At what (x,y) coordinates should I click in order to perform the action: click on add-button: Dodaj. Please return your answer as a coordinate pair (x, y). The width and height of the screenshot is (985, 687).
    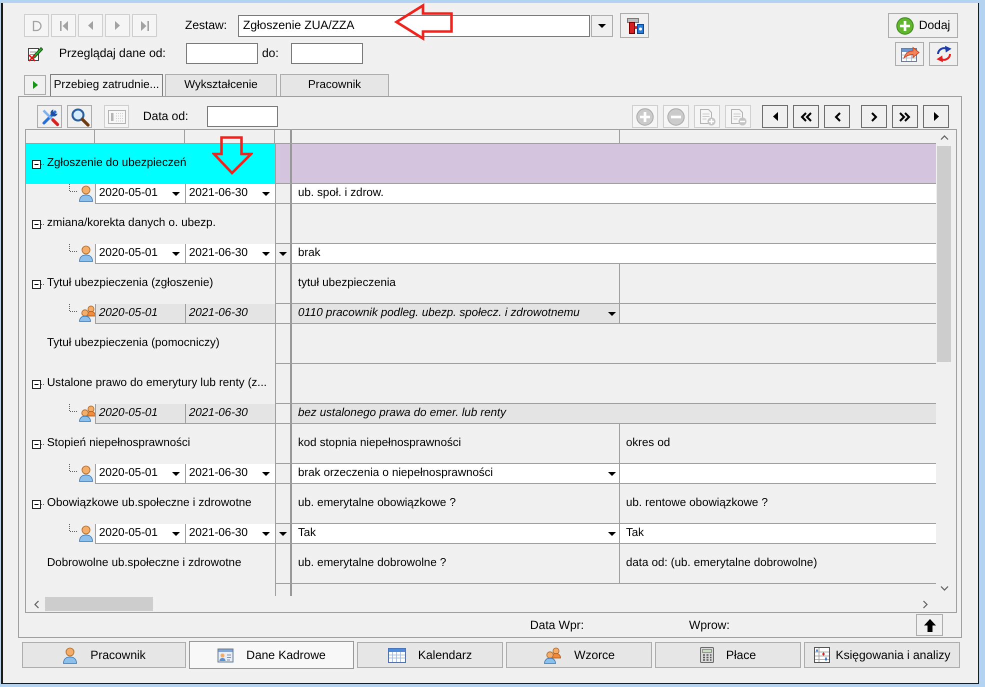
    Looking at the image, I should click on (923, 25).